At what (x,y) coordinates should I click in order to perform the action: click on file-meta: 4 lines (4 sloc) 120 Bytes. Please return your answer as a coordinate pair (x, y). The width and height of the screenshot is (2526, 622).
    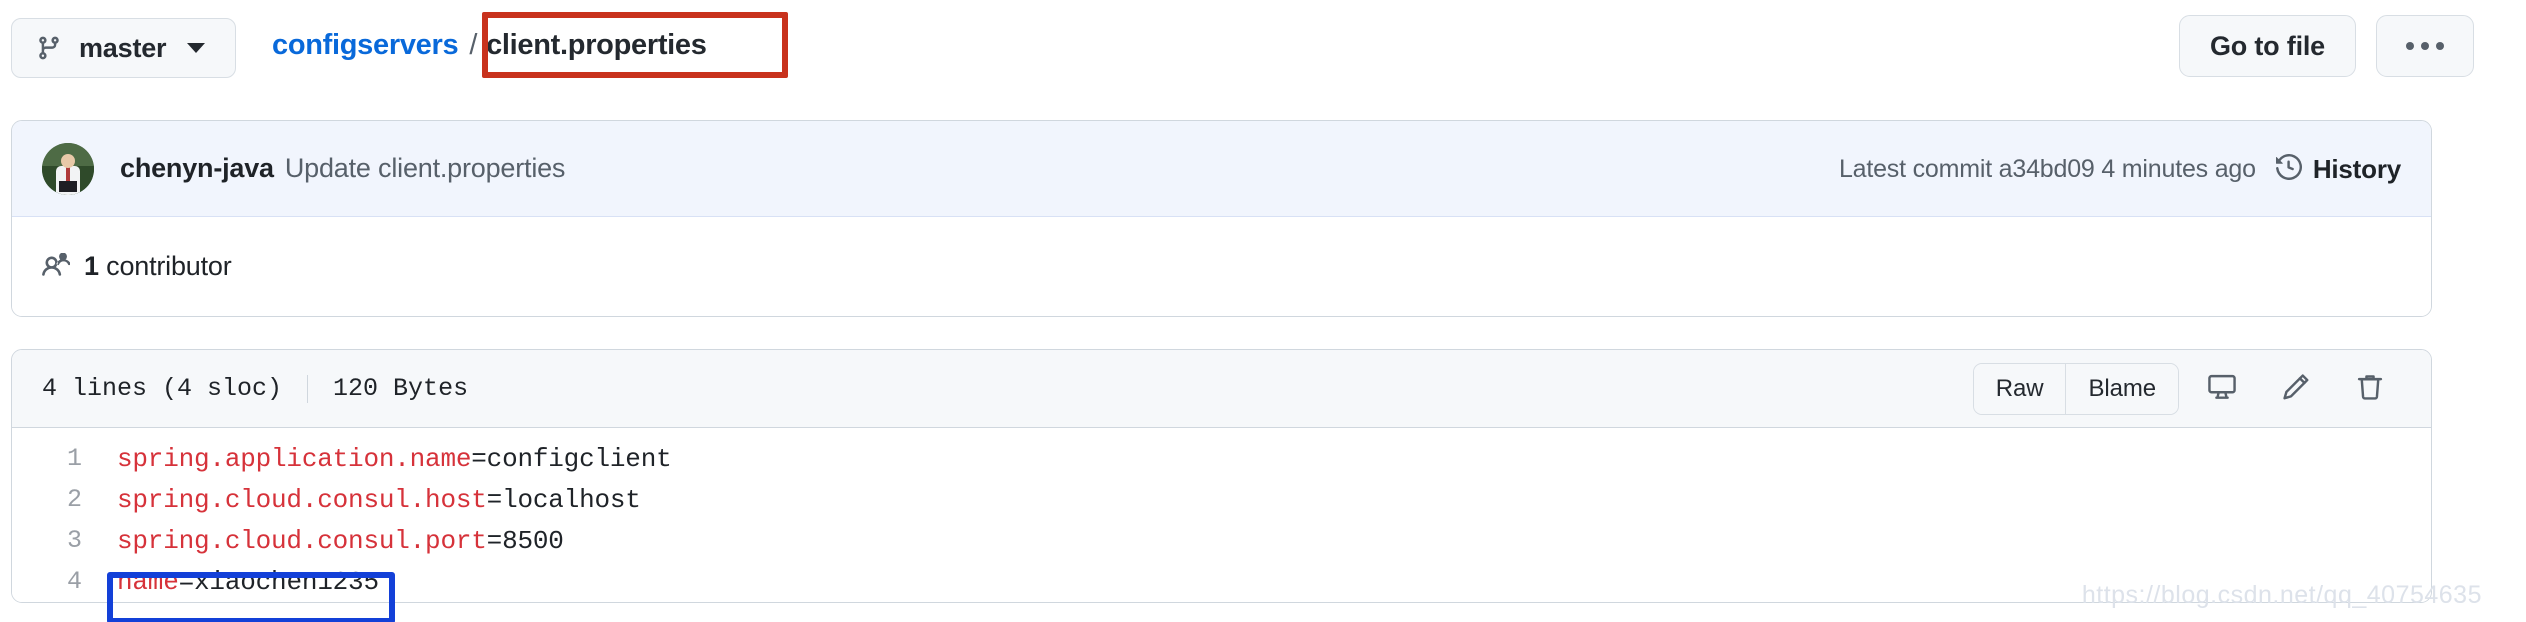
    Looking at the image, I should click on (255, 388).